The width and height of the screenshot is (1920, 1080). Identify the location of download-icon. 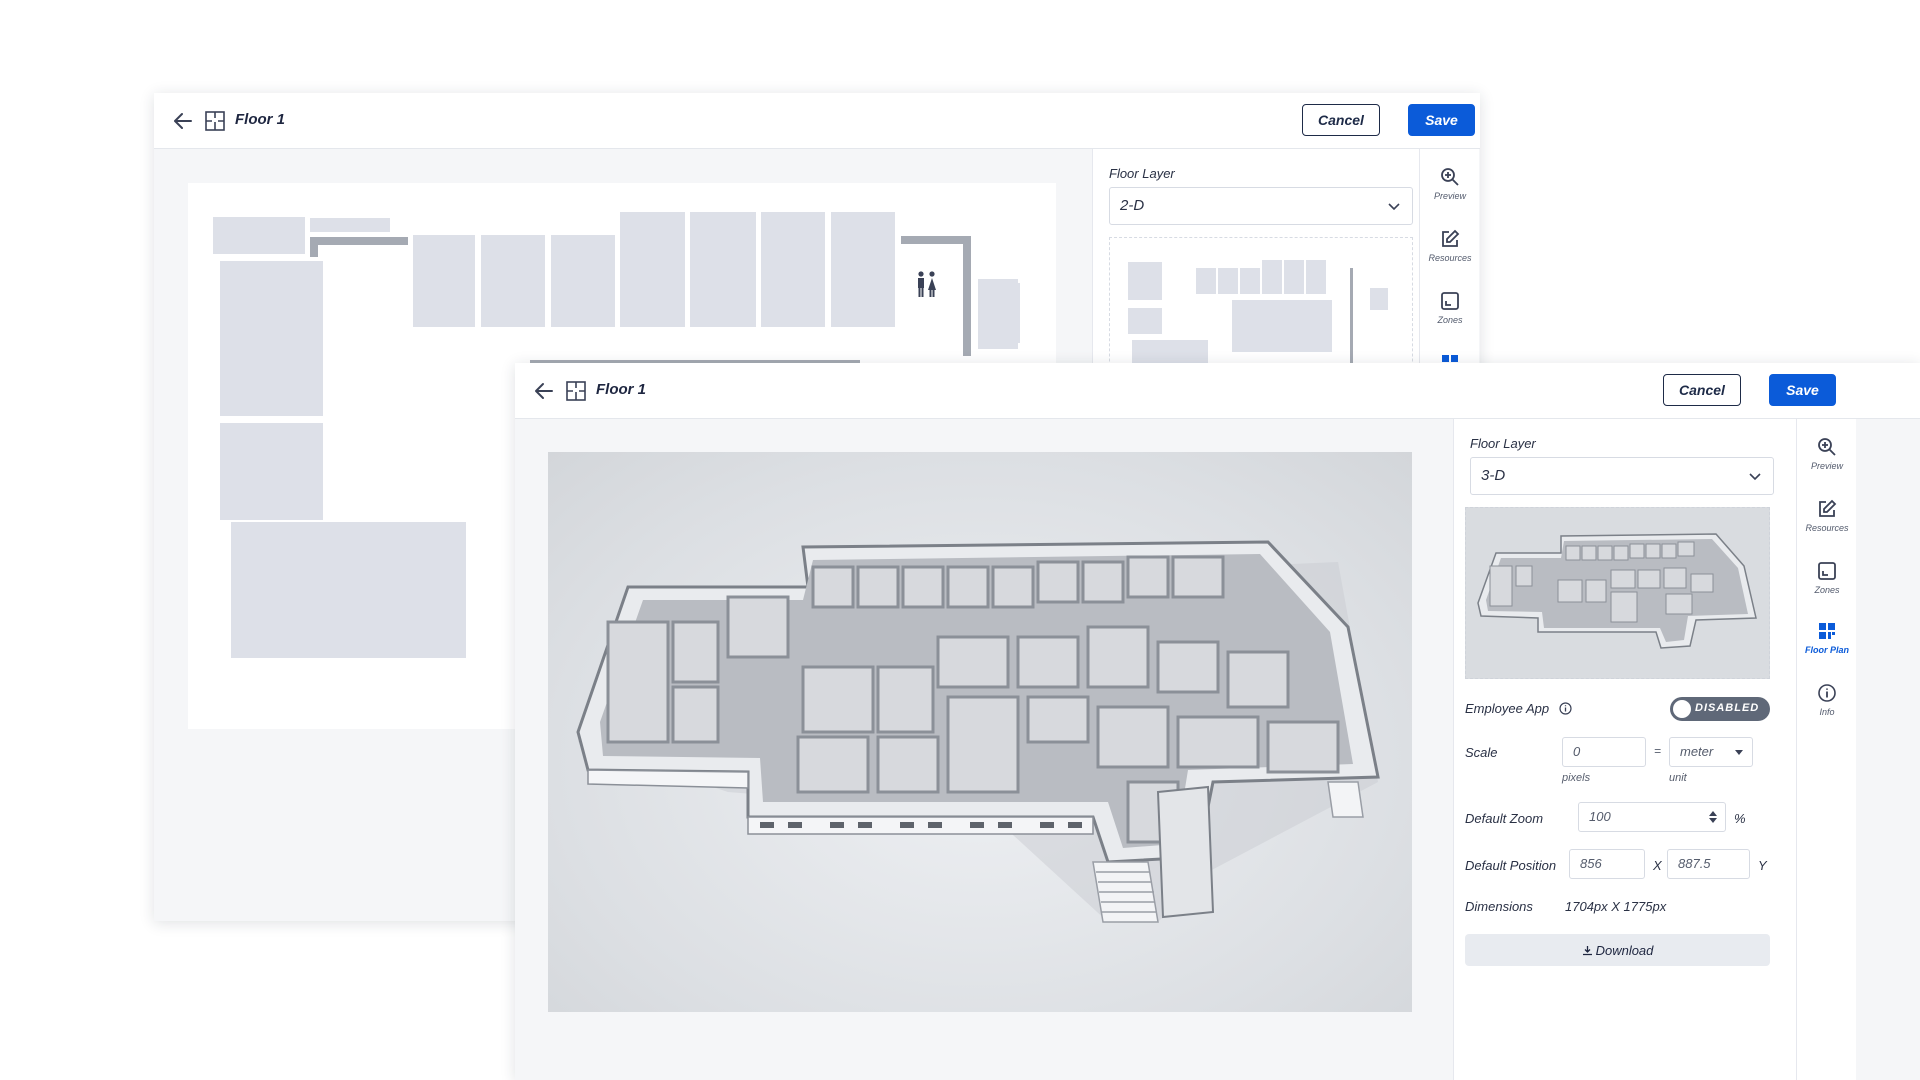
(1587, 950).